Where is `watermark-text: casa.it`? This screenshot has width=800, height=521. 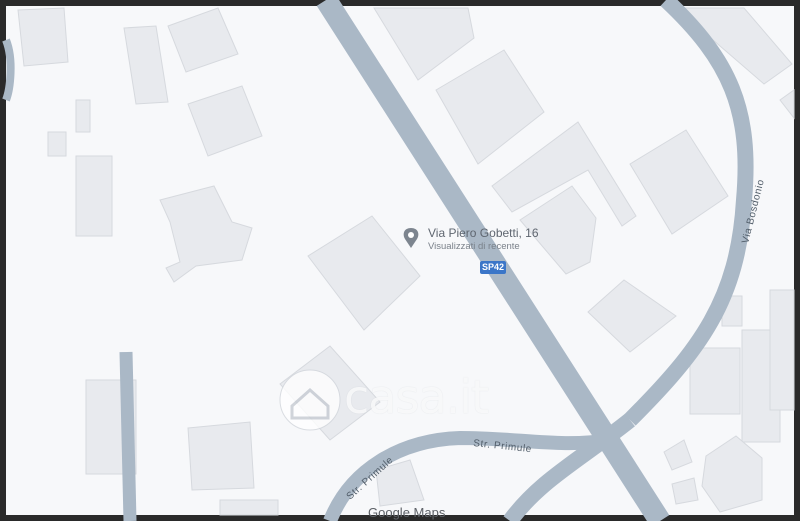
watermark-text: casa.it is located at coordinates (416, 397).